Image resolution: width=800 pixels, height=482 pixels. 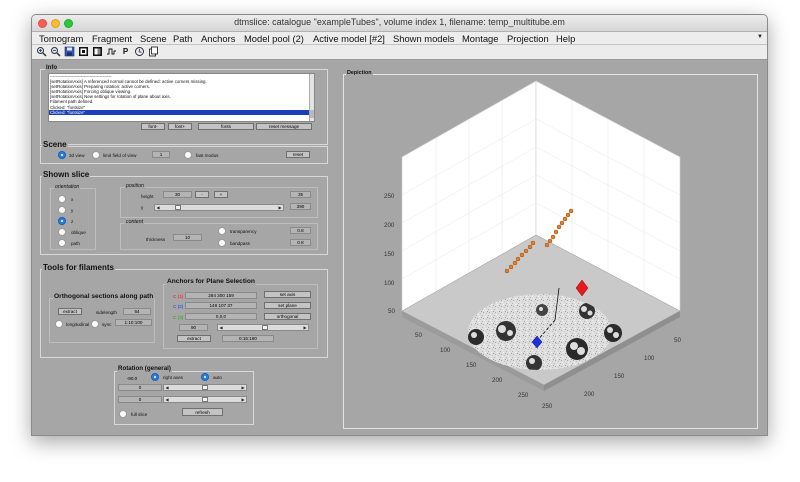 I want to click on orth-extract-button: extract, so click(x=70, y=311).